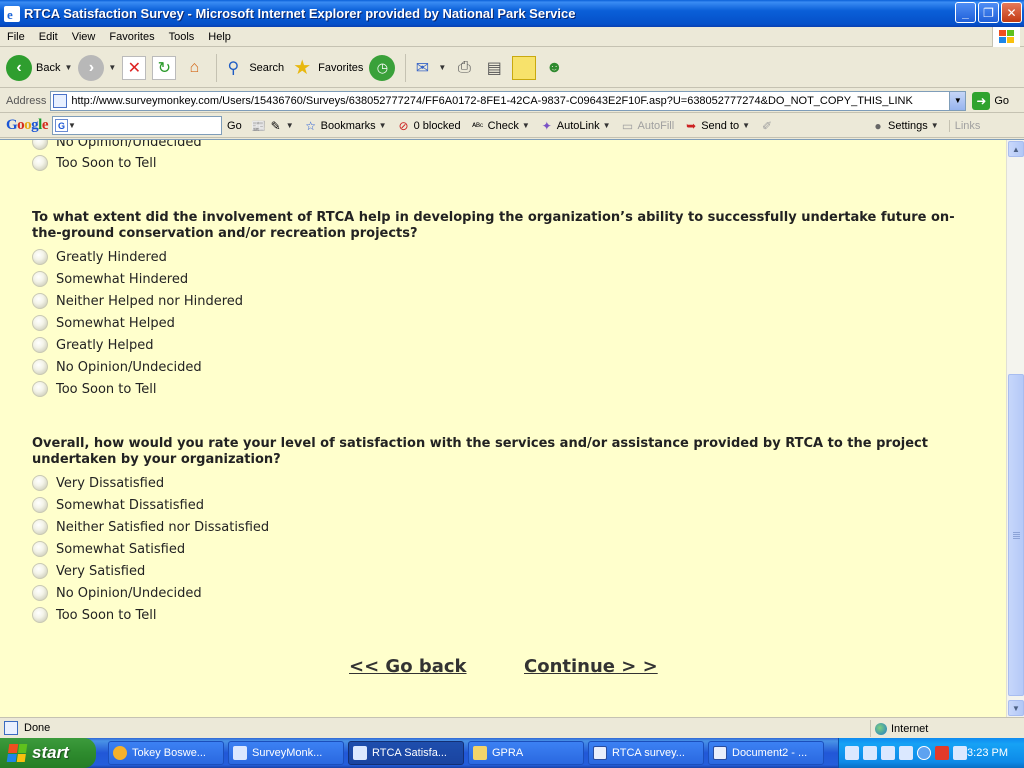  Describe the element at coordinates (964, 125) in the screenshot. I see `links-button: Links` at that location.